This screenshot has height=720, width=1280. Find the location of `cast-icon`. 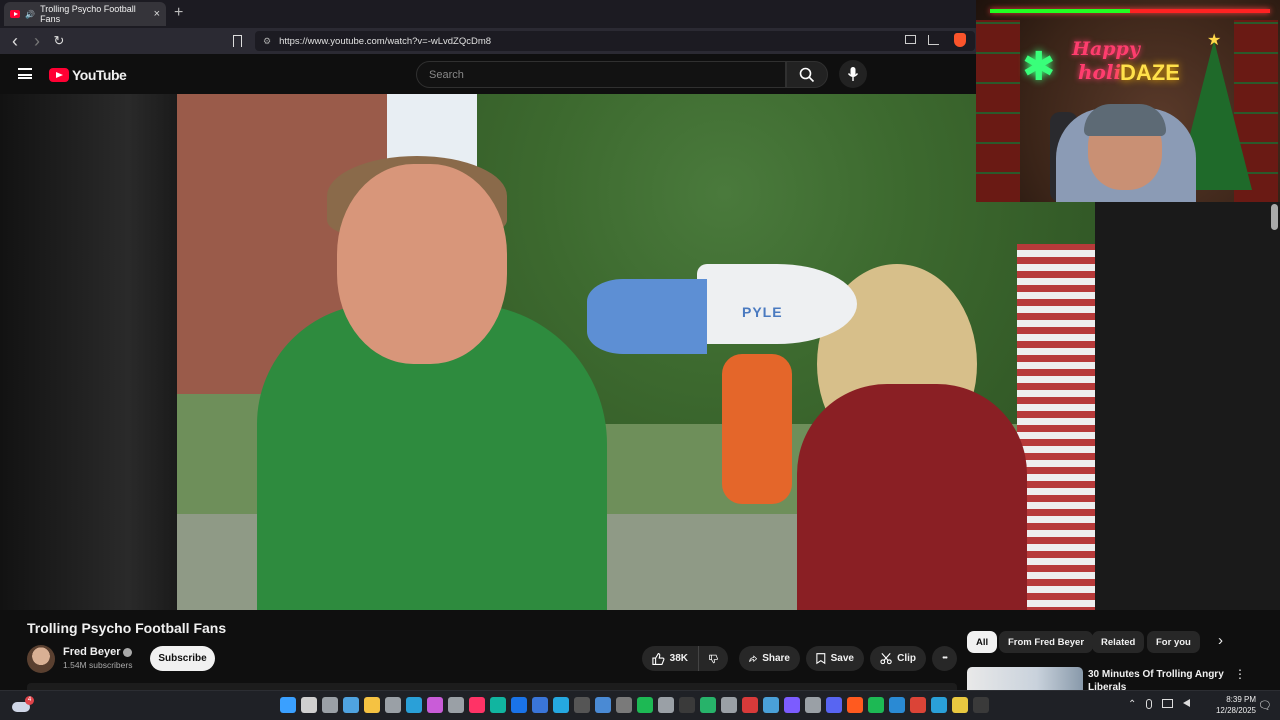

cast-icon is located at coordinates (910, 39).